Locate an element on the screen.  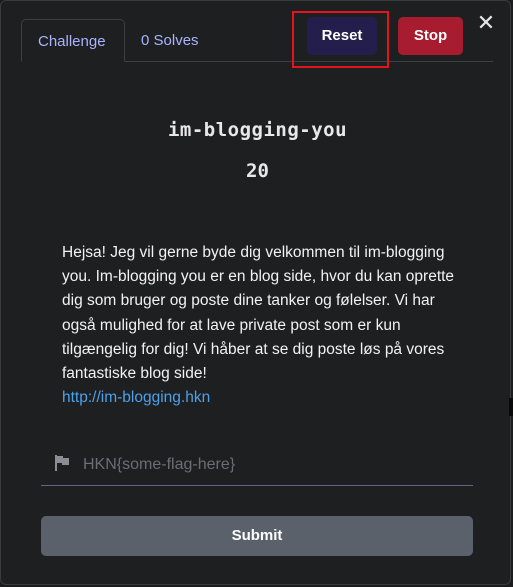
challenge-title: im-blogging-you is located at coordinates (257, 130).